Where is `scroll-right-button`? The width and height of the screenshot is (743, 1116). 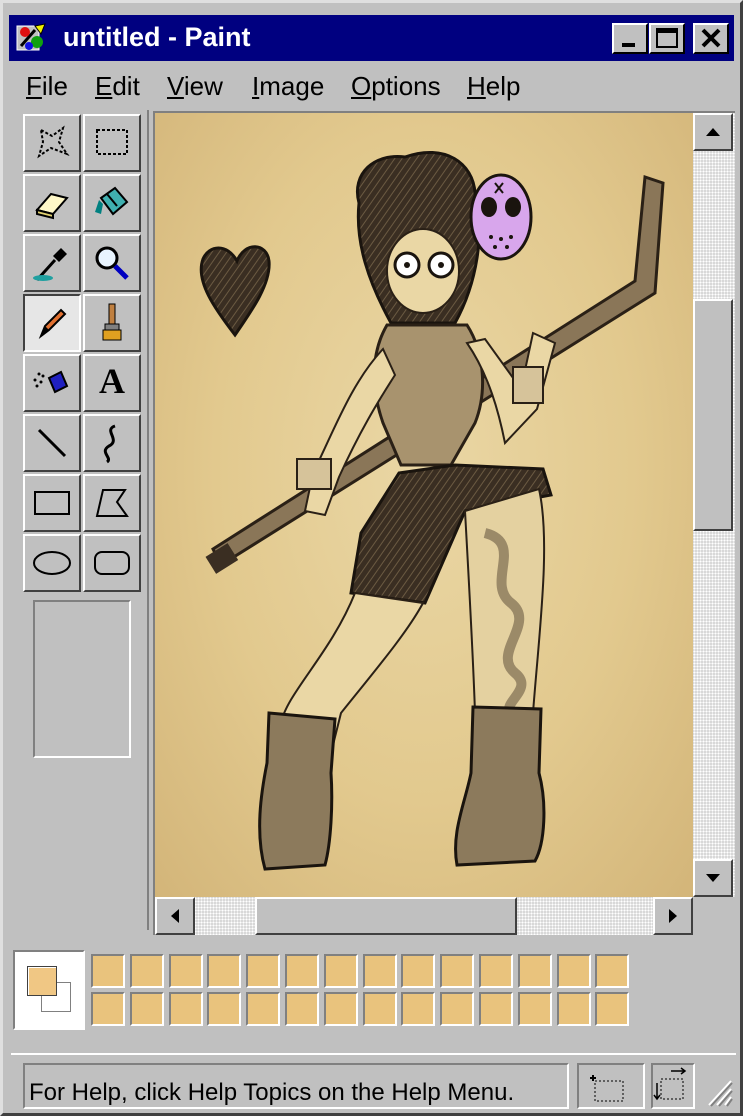 scroll-right-button is located at coordinates (673, 916).